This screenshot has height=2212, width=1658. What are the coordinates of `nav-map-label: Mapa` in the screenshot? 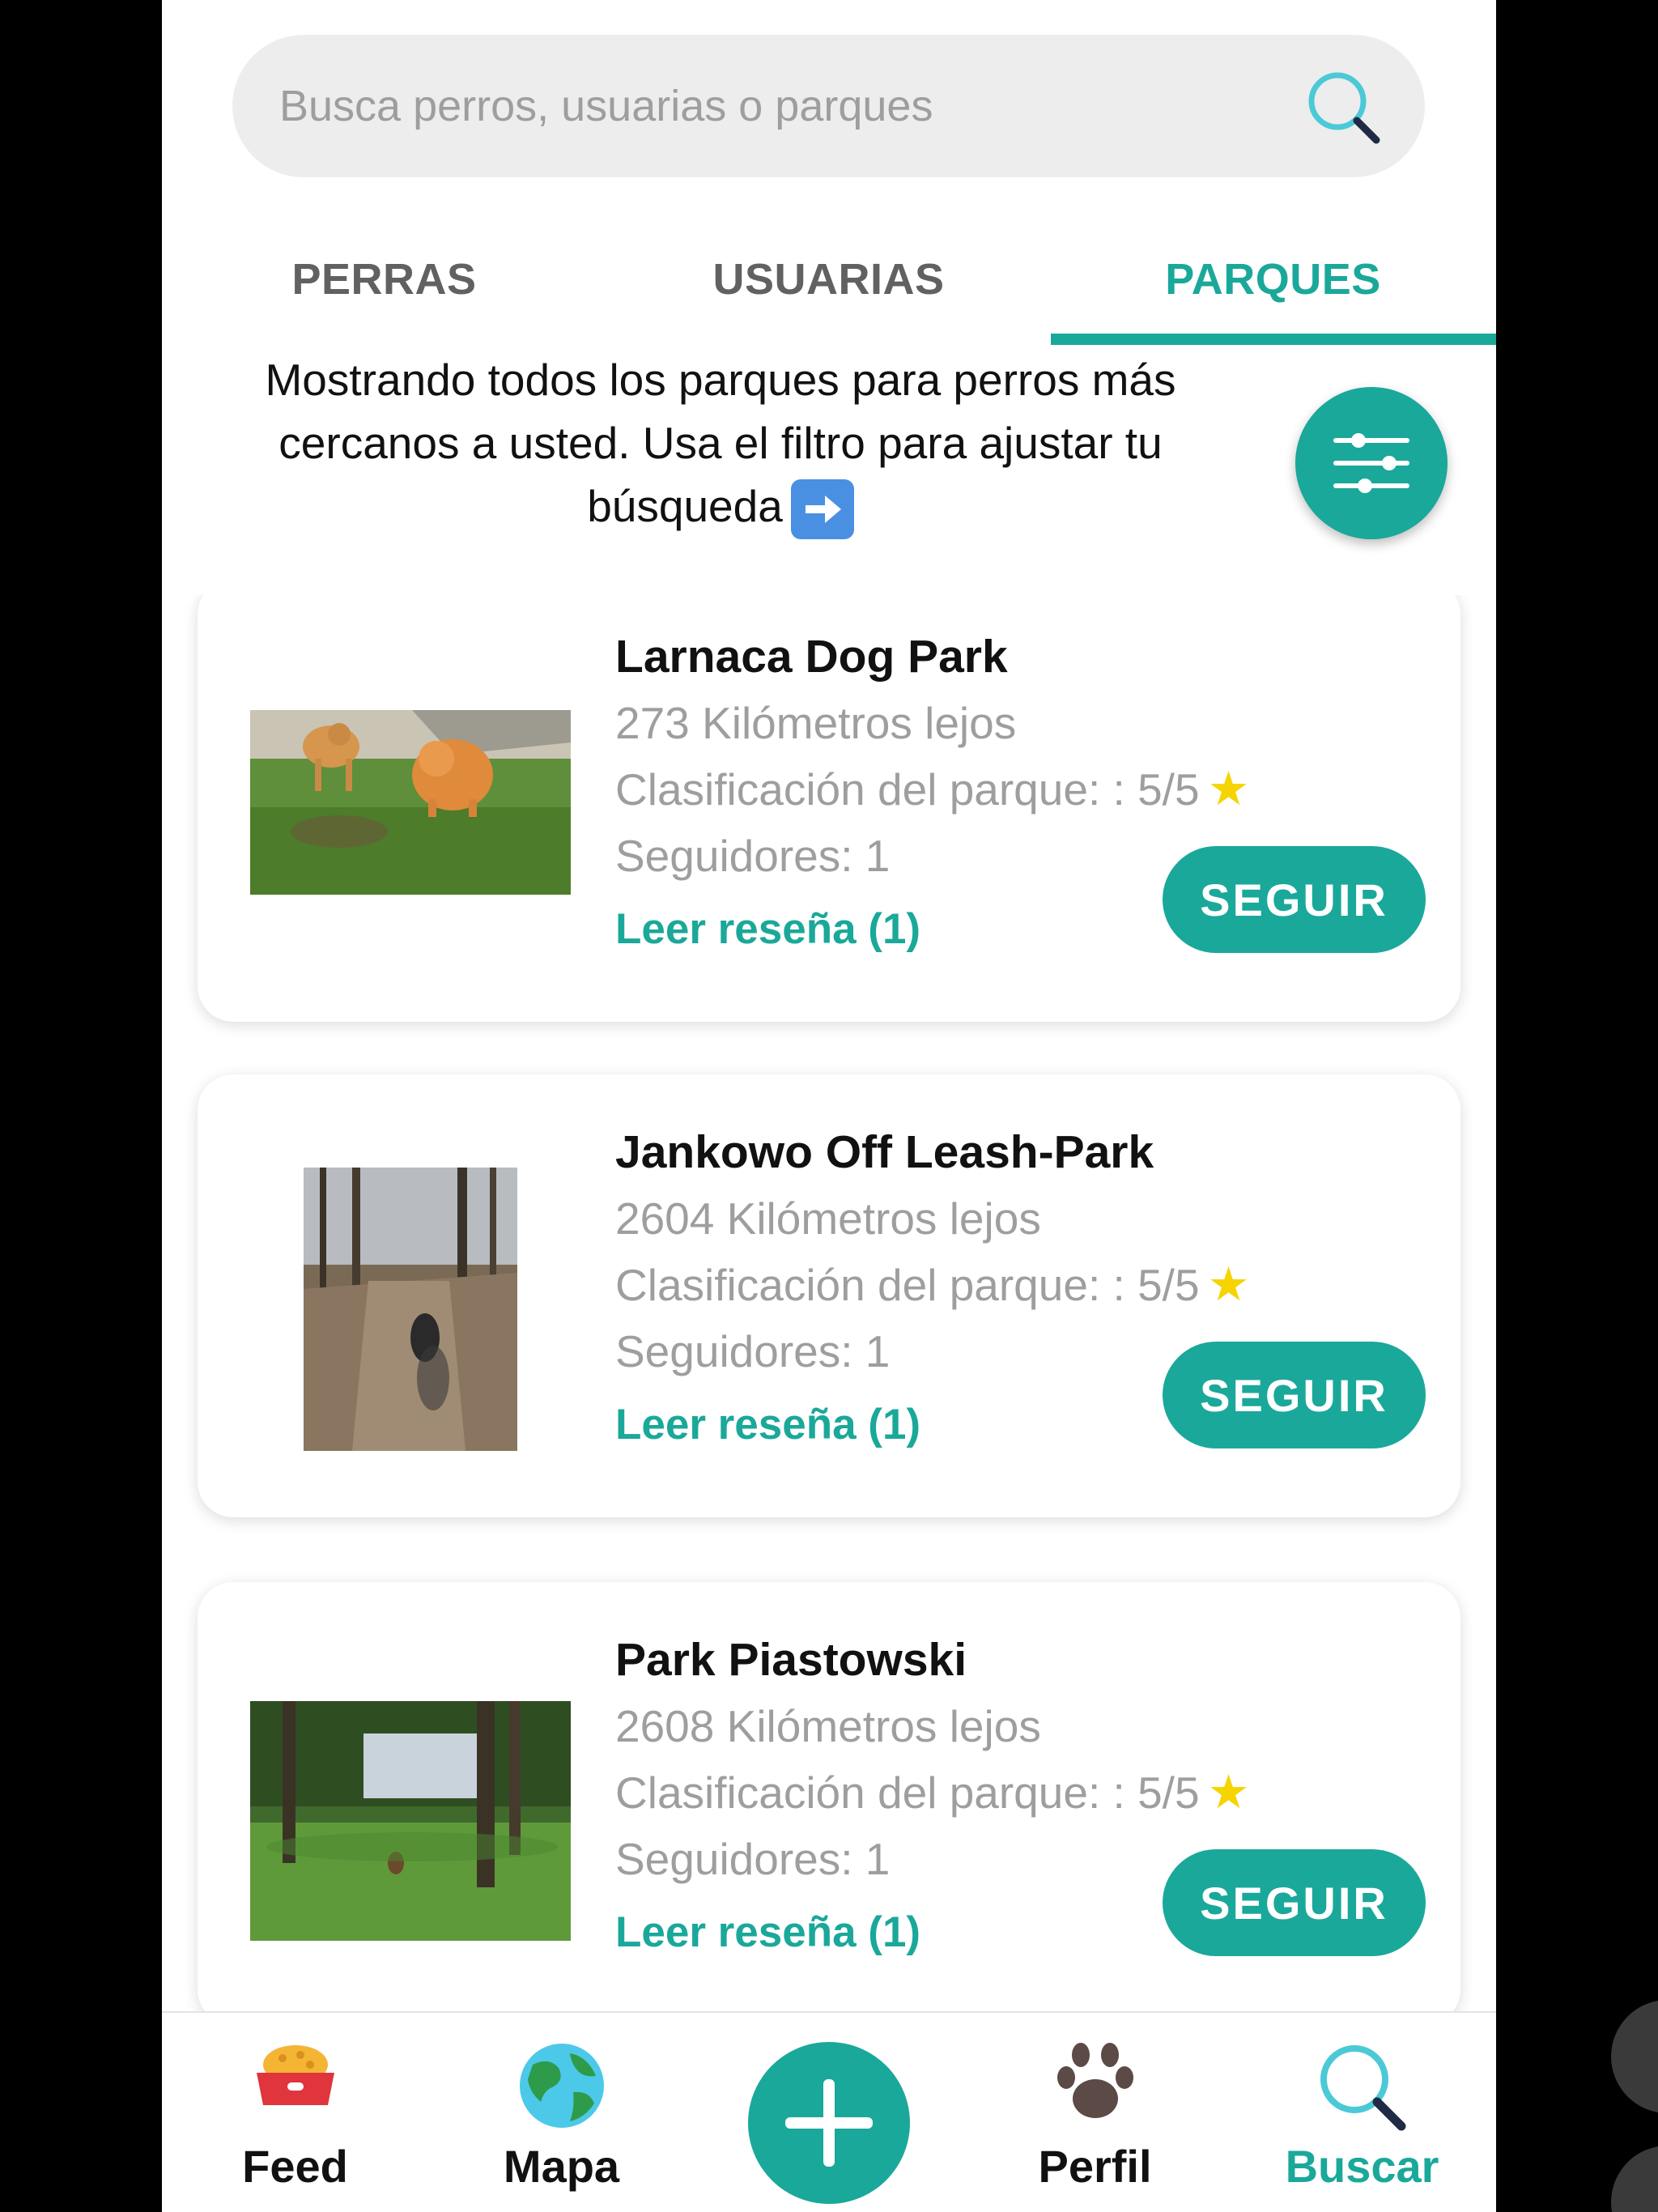 It's located at (561, 2166).